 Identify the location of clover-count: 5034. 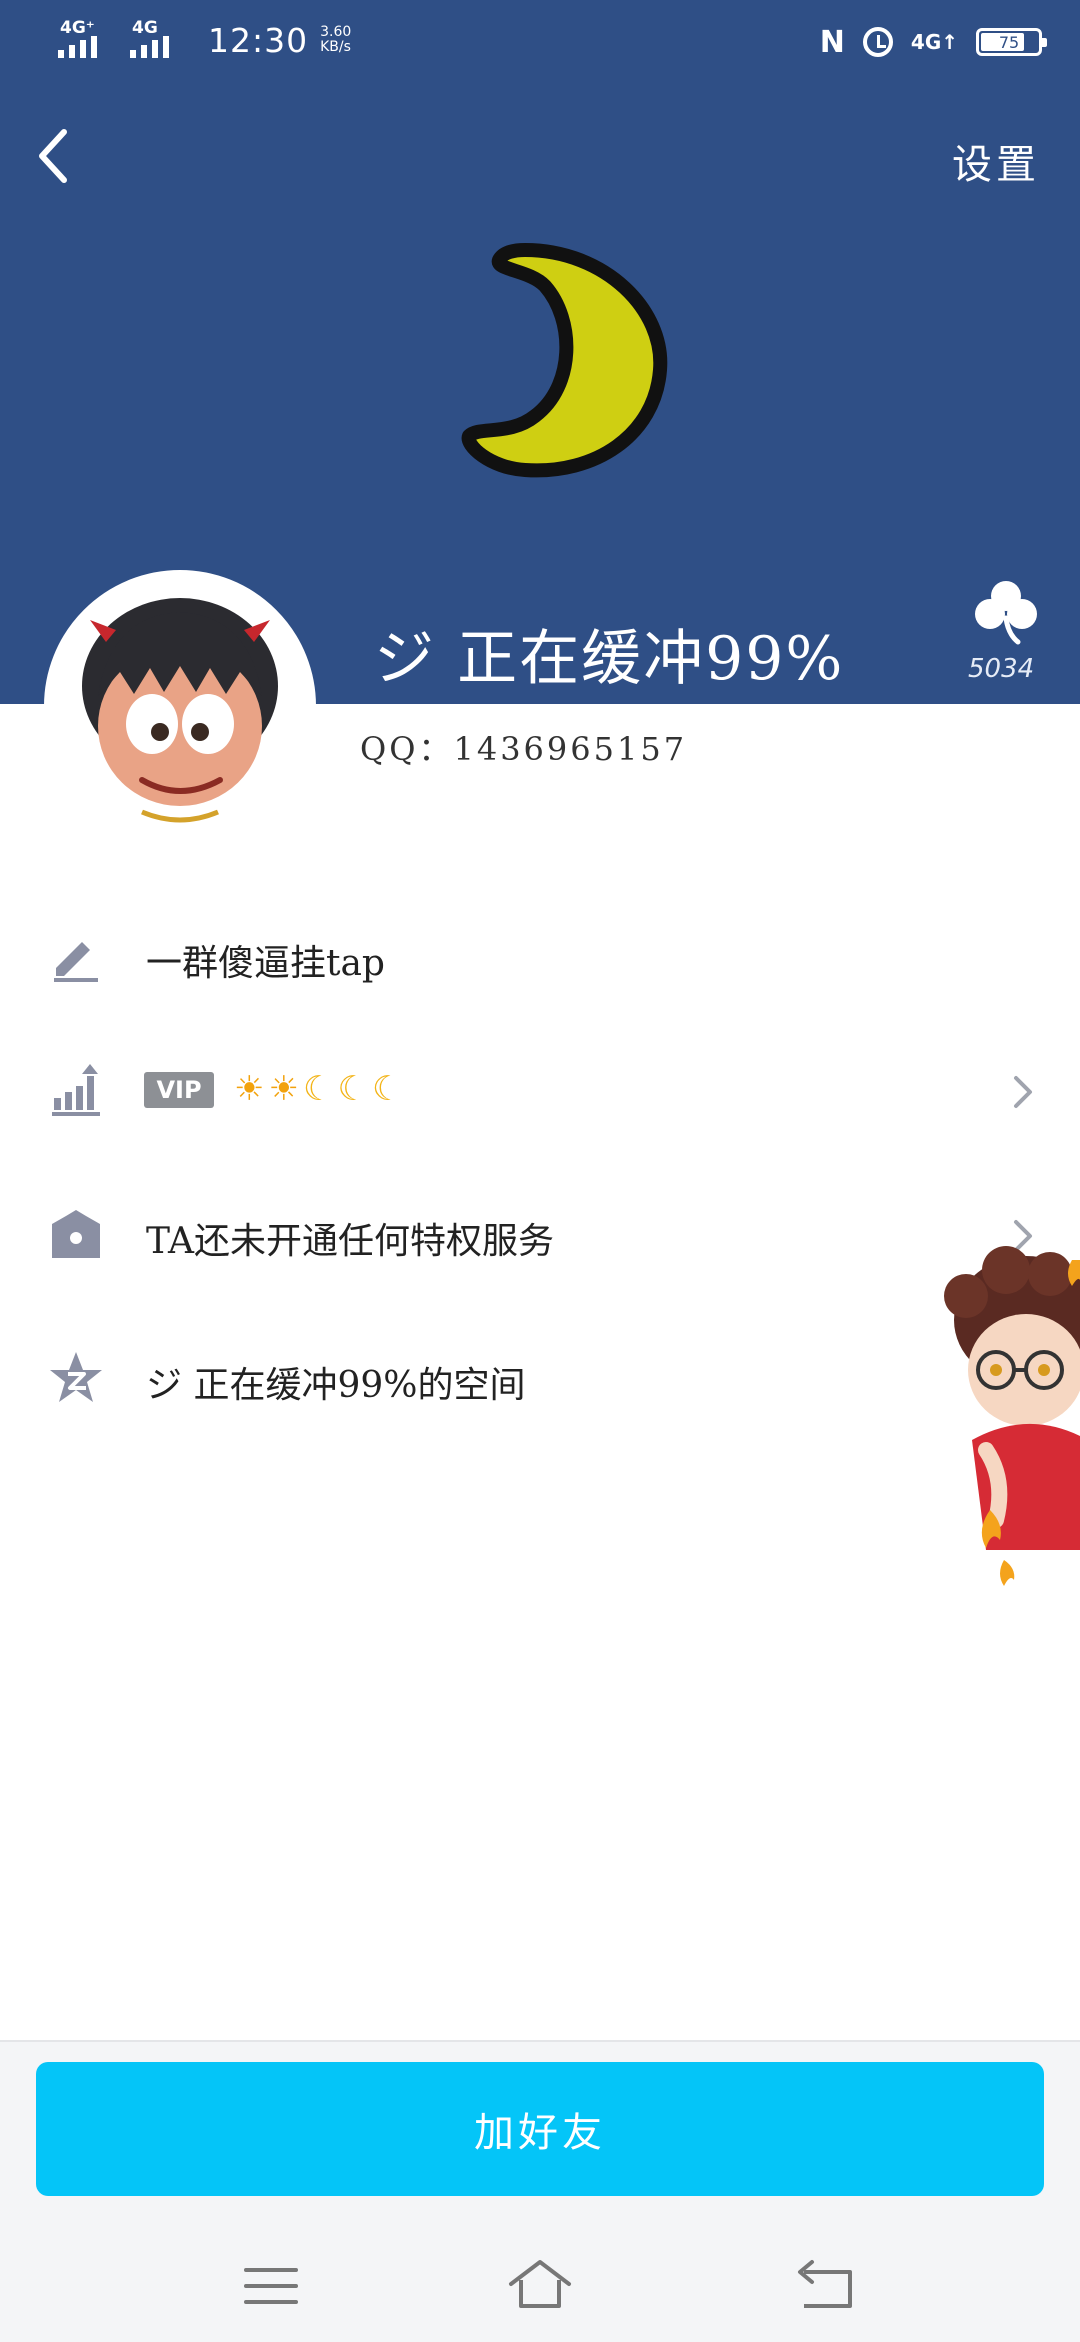
(1001, 669).